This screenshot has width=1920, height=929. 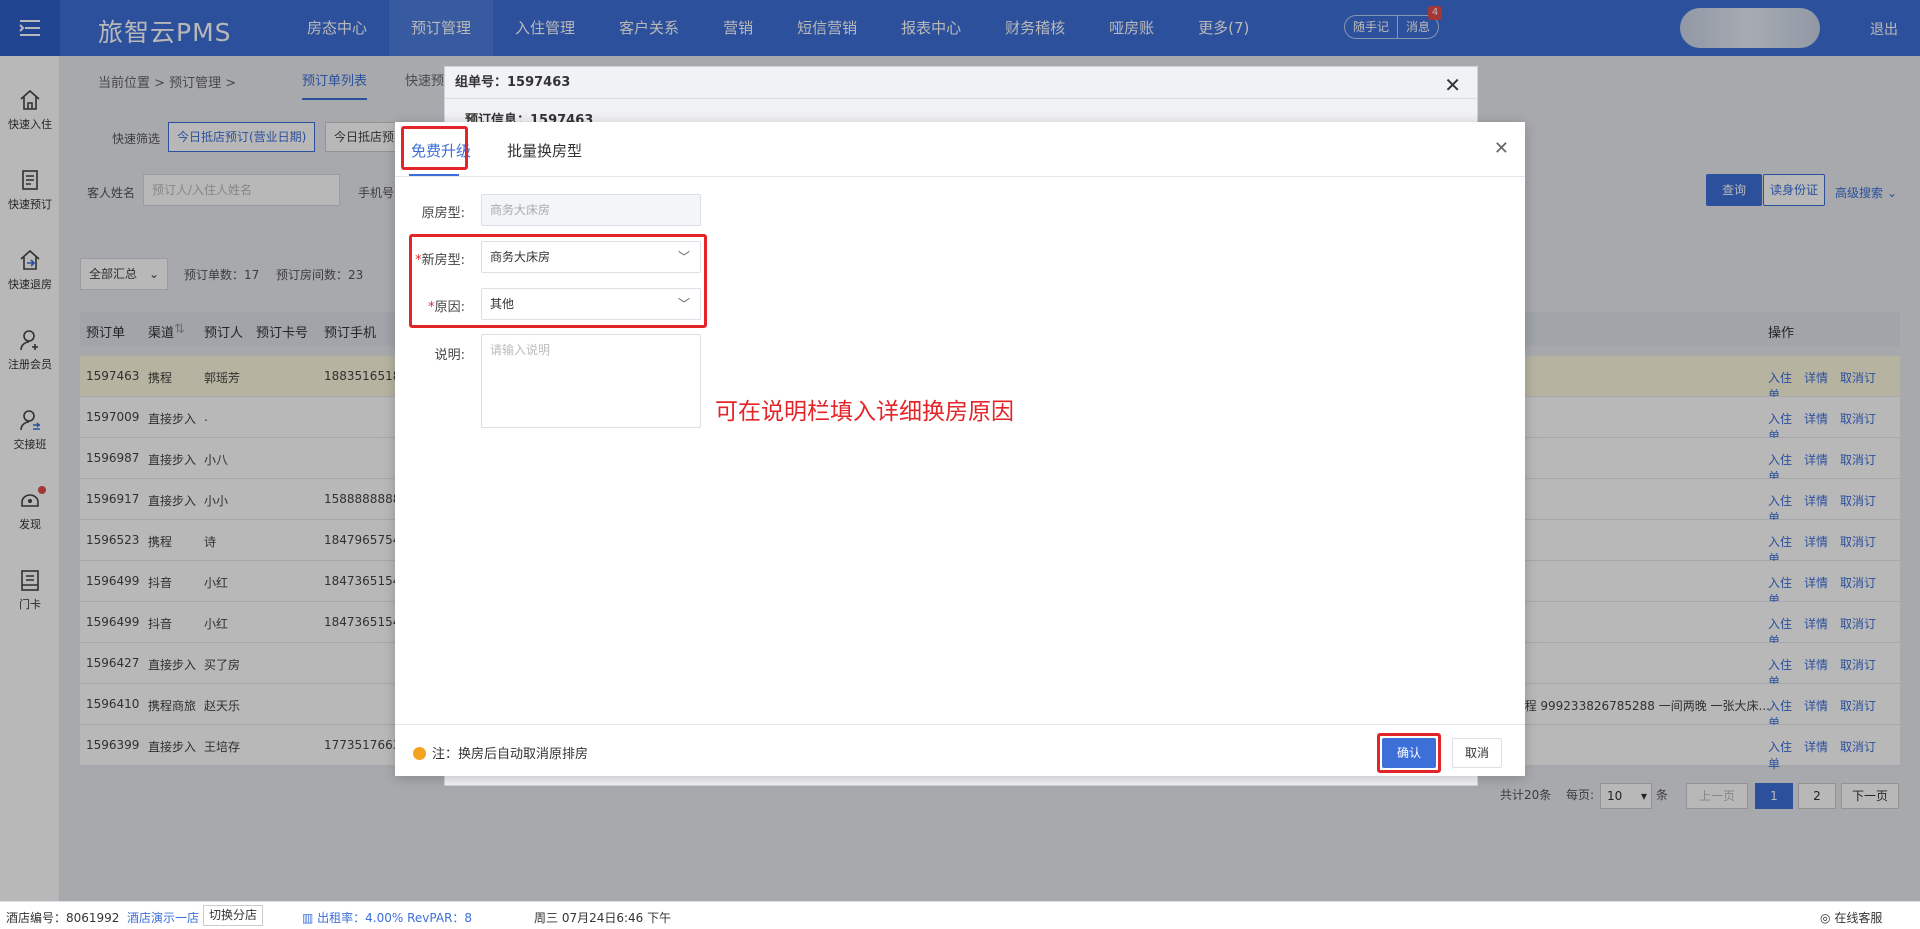 I want to click on support-icon: ◎, so click(x=1825, y=918).